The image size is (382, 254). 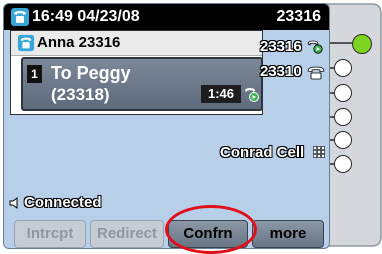 I want to click on call-index: 1, so click(x=34, y=74).